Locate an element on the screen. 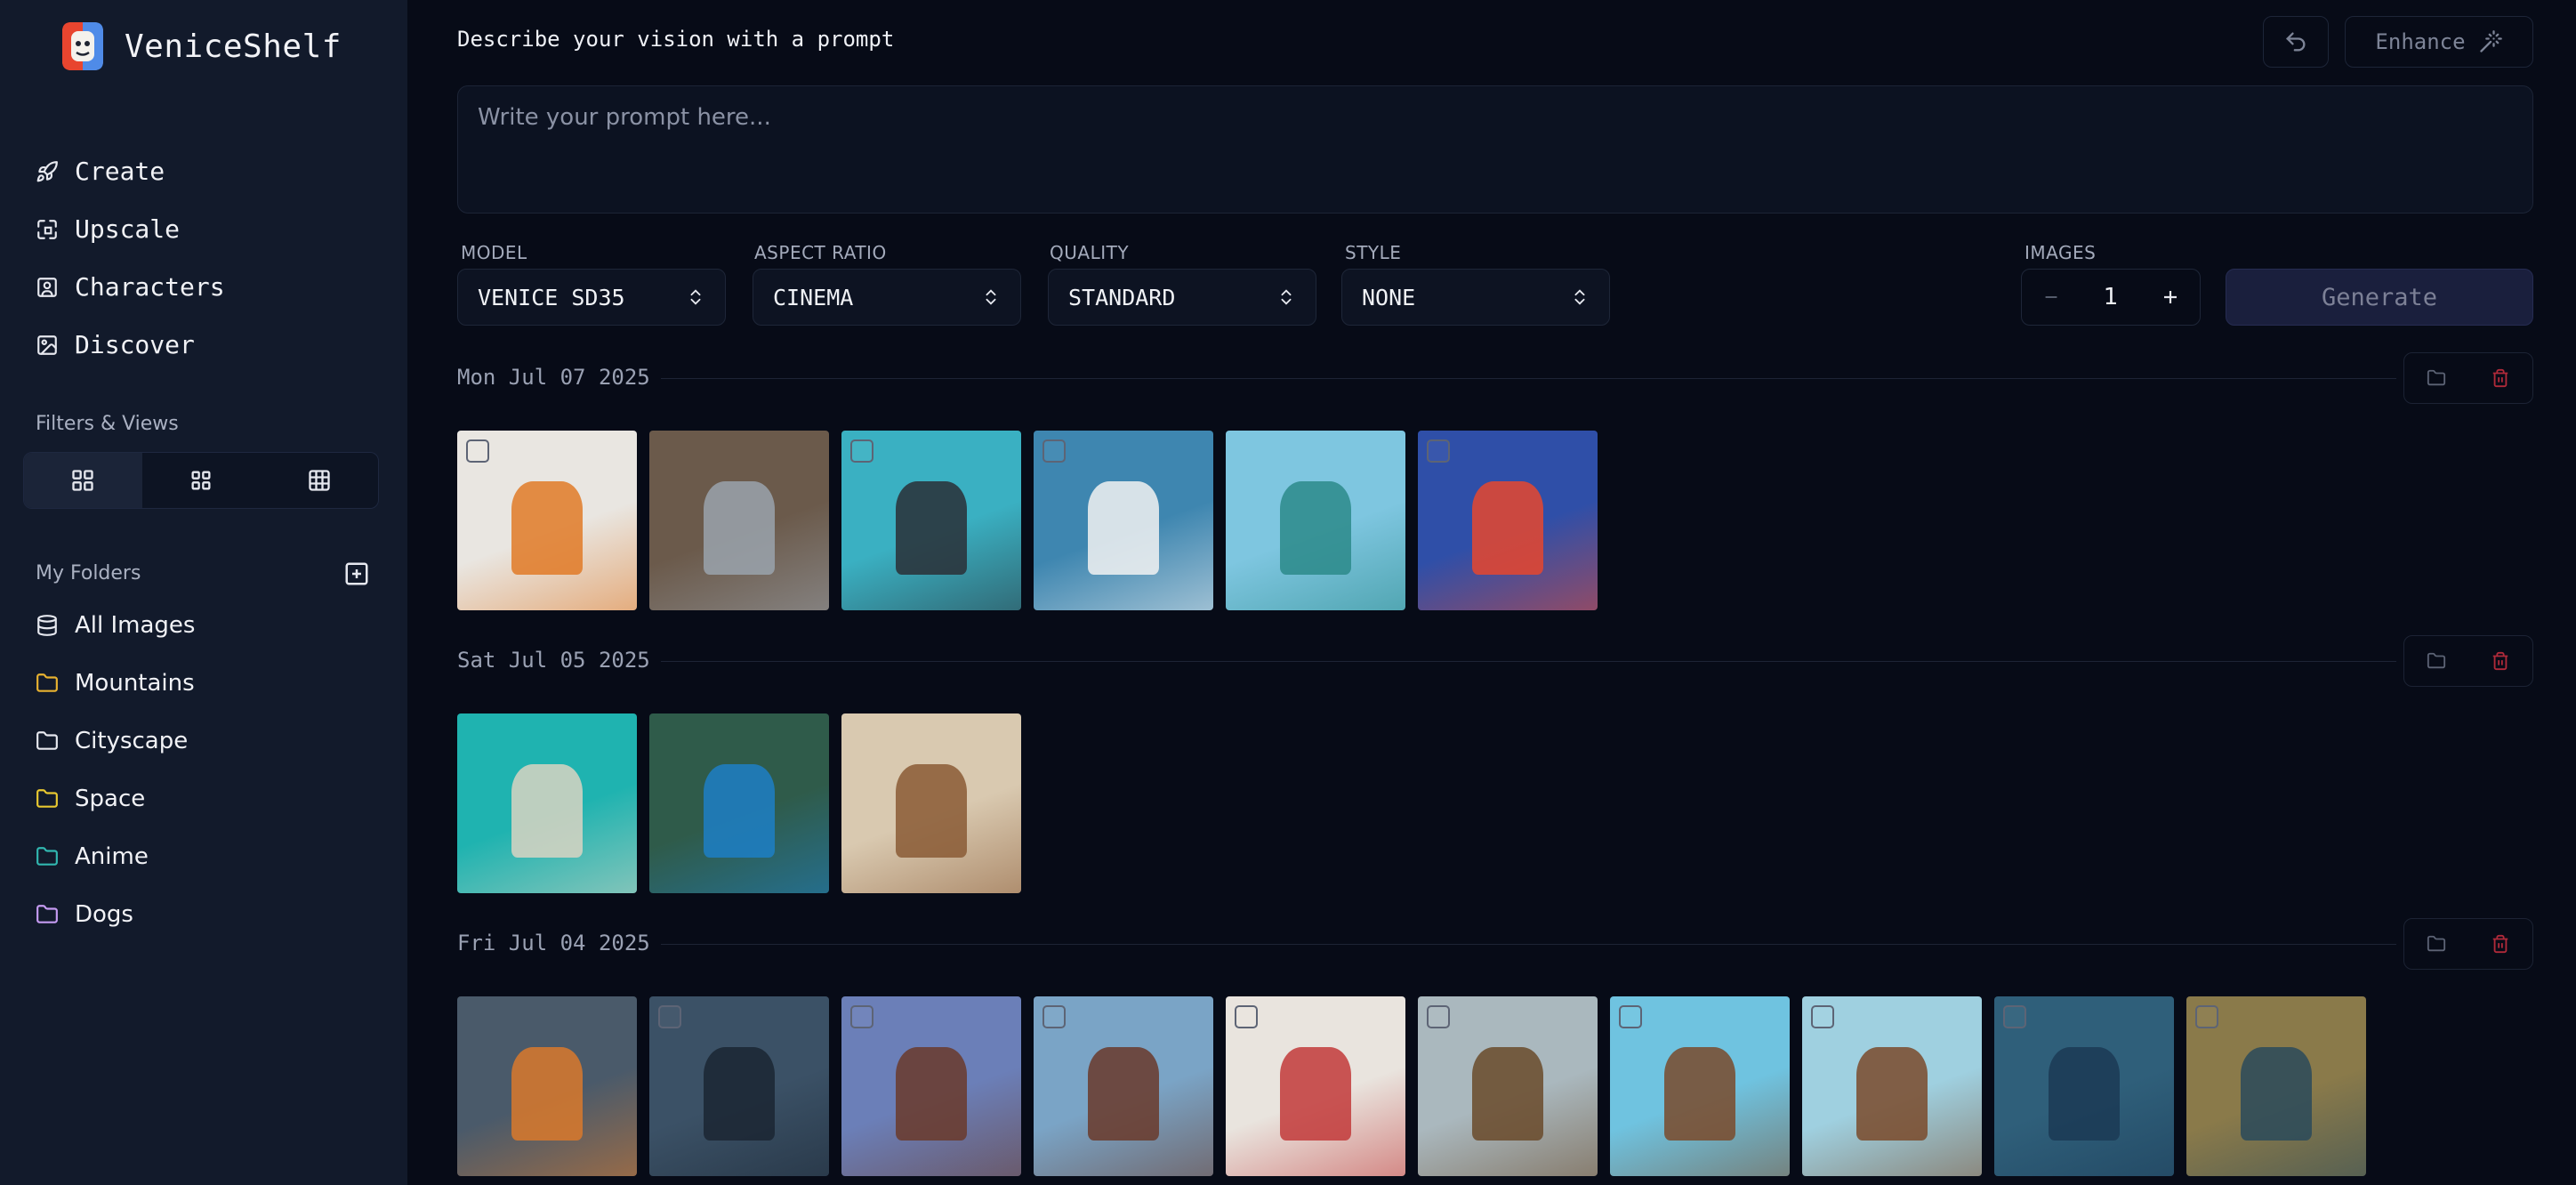  nav-item-create: Create is located at coordinates (205, 171).